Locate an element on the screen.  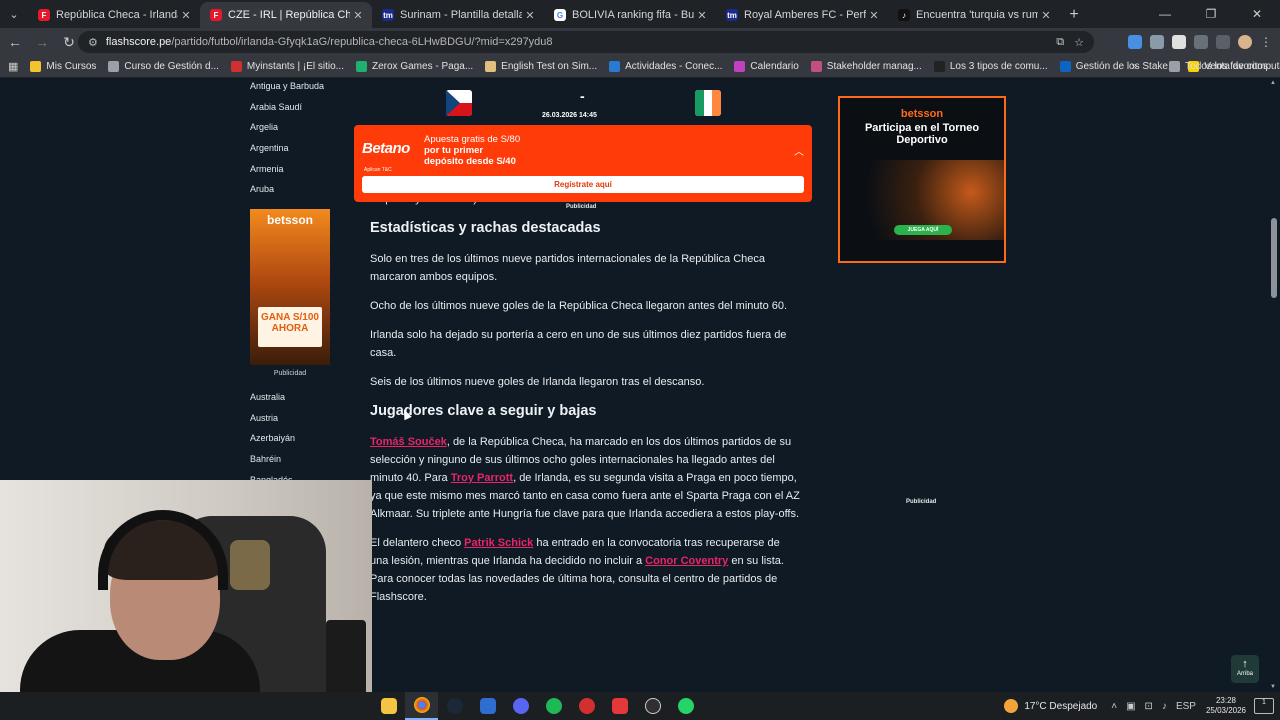
player-link-parrott: Troy Parrott is located at coordinates (482, 478).